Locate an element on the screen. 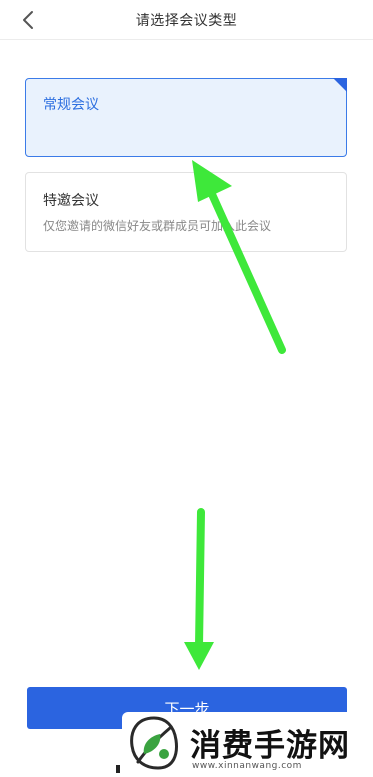 This screenshot has width=373, height=777. option-title: 特邀会议 is located at coordinates (71, 201).